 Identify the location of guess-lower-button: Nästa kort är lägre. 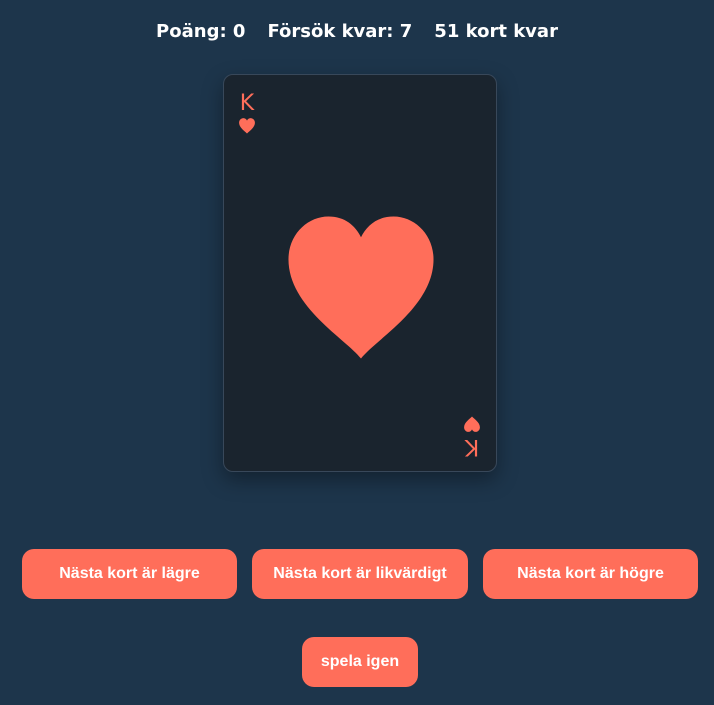
(129, 574).